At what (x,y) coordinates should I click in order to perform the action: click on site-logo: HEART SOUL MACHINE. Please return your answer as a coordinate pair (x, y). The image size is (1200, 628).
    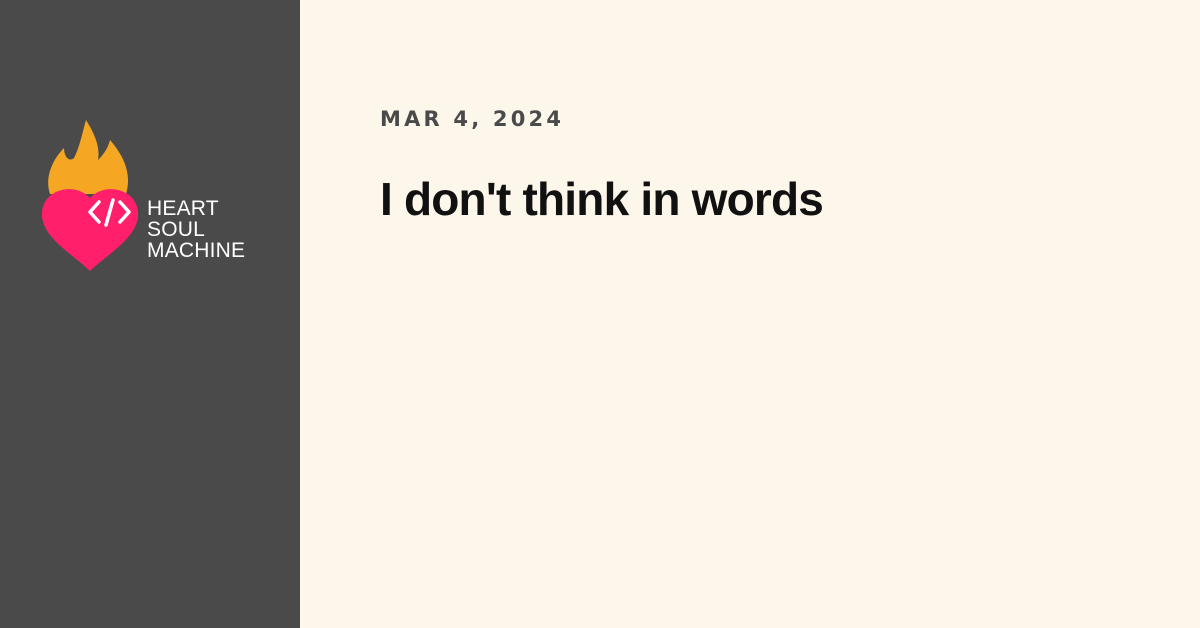
    Looking at the image, I should click on (155, 196).